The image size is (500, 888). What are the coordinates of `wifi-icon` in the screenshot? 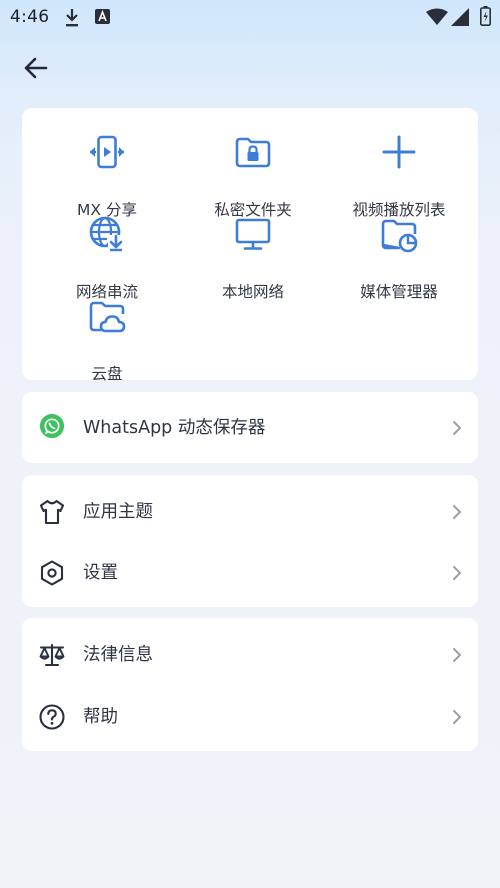 It's located at (437, 16).